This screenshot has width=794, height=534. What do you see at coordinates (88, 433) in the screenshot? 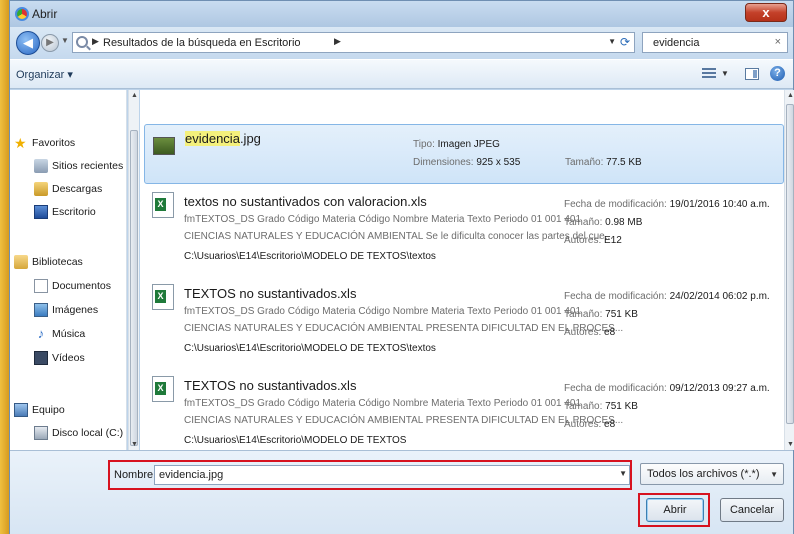
I see `nav-item-label: Disco local (C:)` at bounding box center [88, 433].